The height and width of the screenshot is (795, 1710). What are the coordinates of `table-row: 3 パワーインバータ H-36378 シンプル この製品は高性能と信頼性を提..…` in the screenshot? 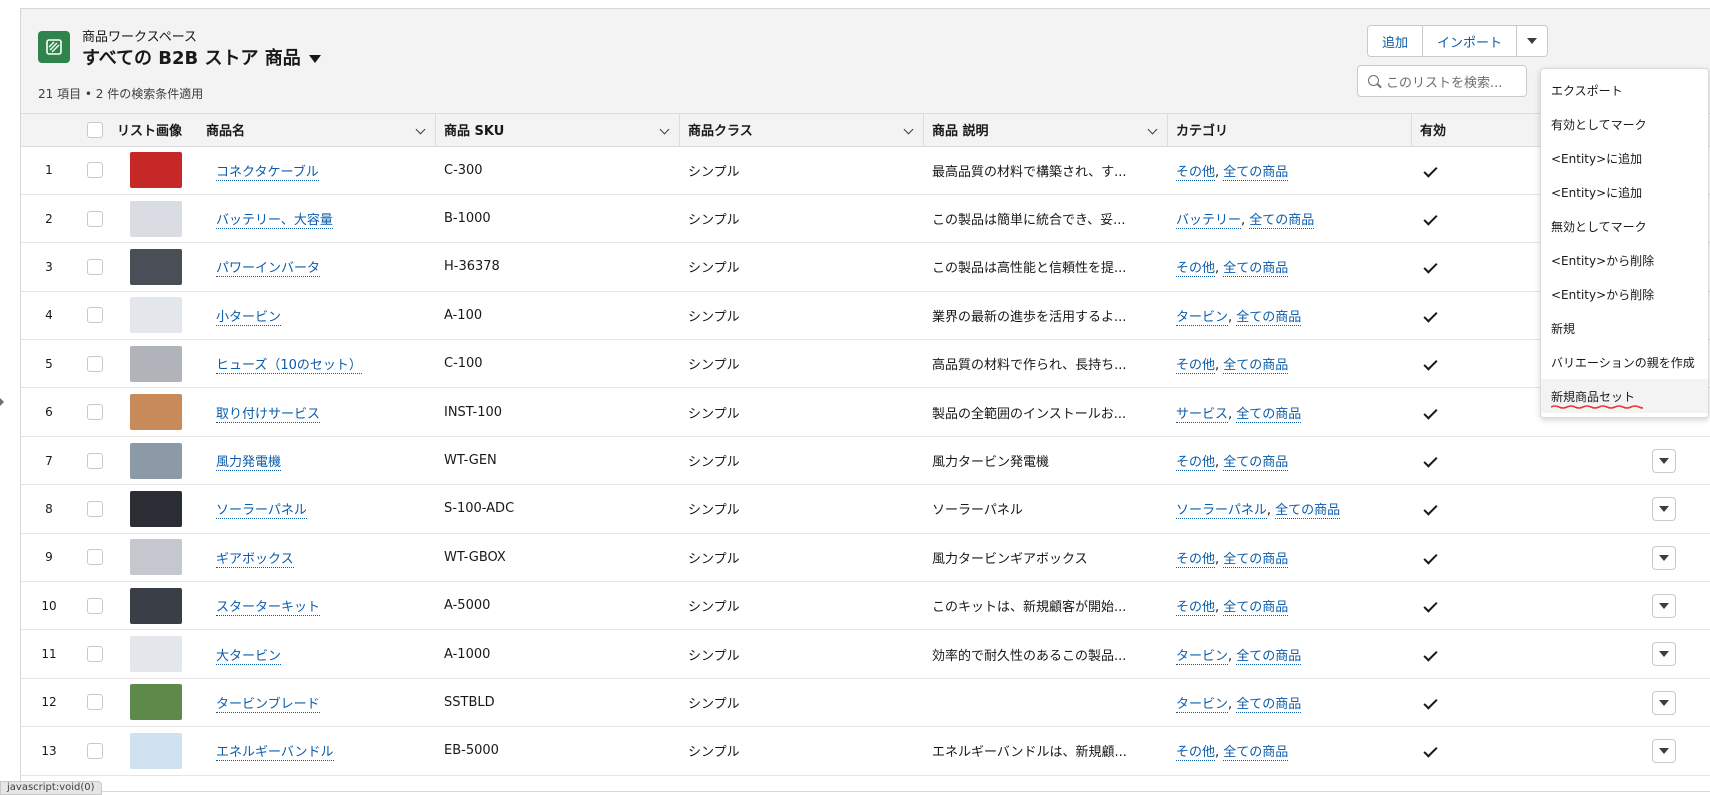 It's located at (865, 267).